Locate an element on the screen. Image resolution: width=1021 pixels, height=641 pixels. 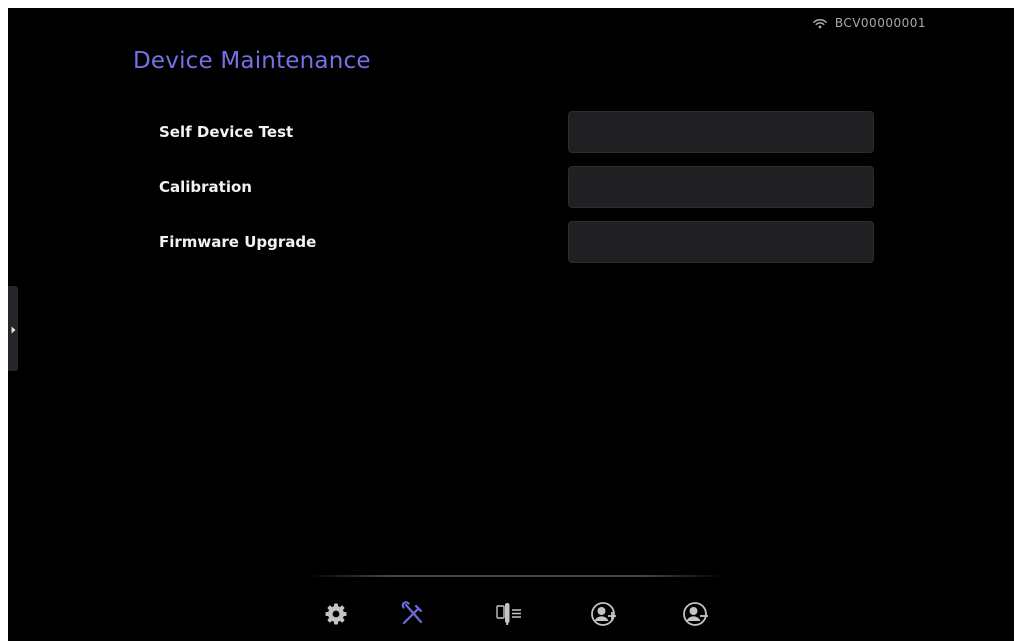
calibration-button is located at coordinates (721, 187).